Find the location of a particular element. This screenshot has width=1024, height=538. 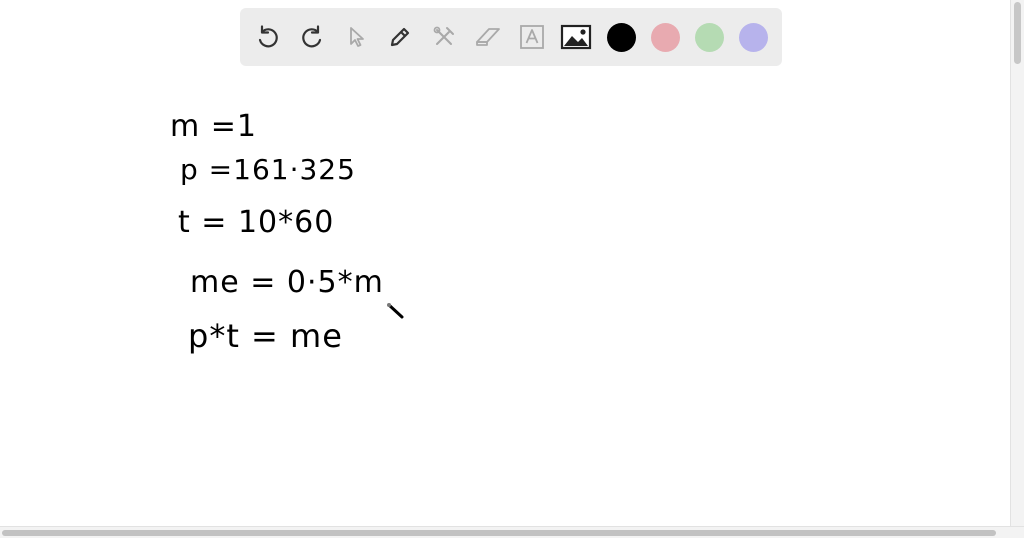

tools-icon is located at coordinates (443, 35).